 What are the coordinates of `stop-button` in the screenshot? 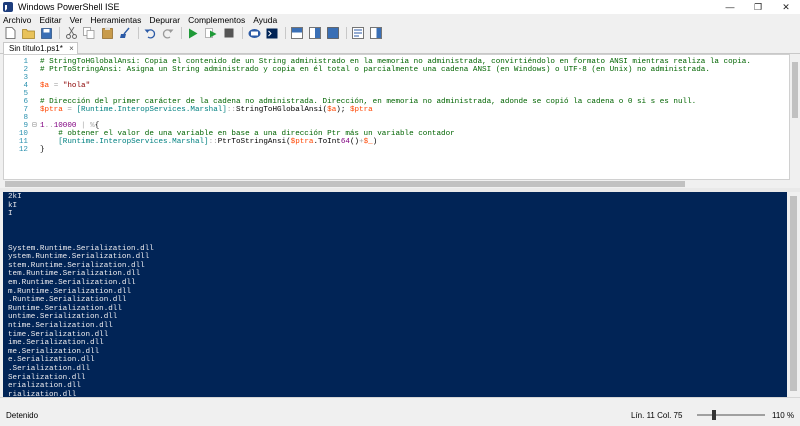 It's located at (229, 33).